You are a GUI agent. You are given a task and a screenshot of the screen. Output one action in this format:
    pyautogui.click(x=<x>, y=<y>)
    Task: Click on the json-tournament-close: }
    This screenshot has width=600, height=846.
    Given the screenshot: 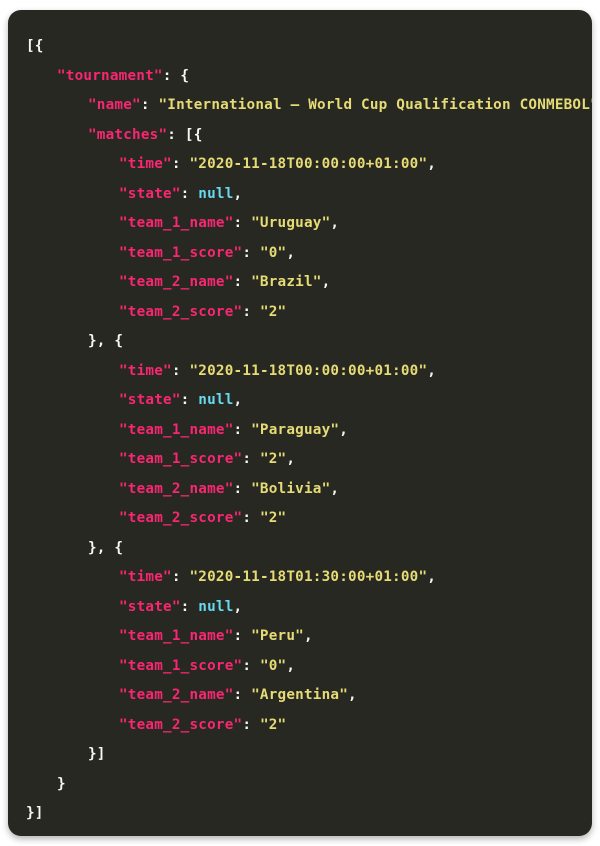 What is the action you would take?
    pyautogui.click(x=300, y=785)
    